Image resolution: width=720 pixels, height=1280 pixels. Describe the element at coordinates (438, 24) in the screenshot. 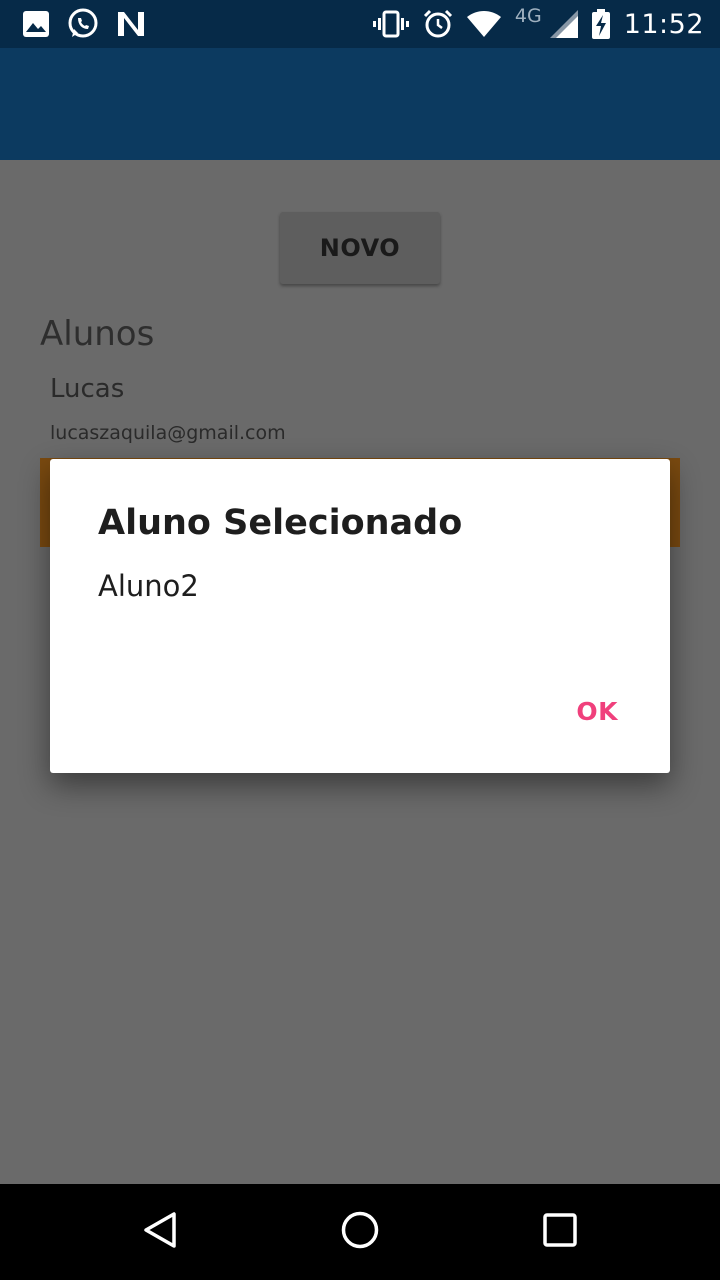

I see `alarm-icon` at that location.